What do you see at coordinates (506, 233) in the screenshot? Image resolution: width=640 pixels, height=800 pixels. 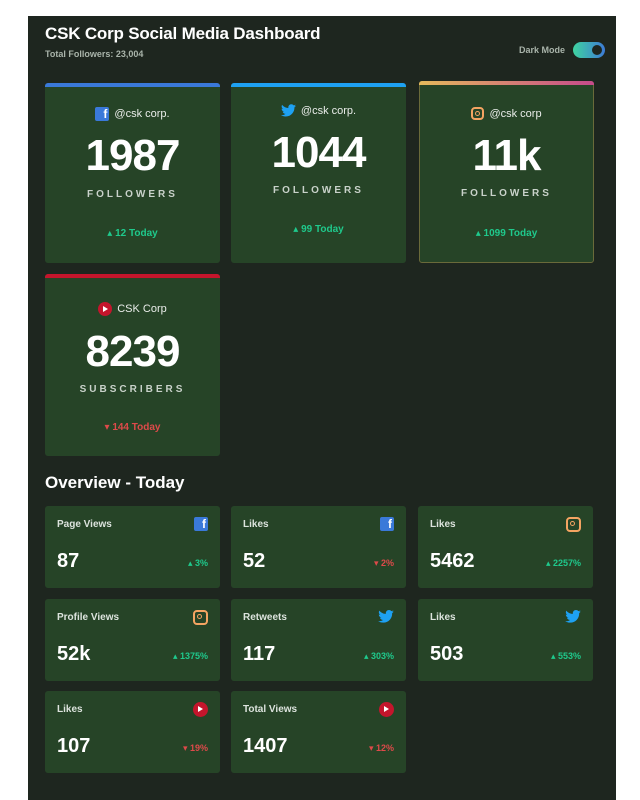 I see `today-change: ▴ 1099 Today` at bounding box center [506, 233].